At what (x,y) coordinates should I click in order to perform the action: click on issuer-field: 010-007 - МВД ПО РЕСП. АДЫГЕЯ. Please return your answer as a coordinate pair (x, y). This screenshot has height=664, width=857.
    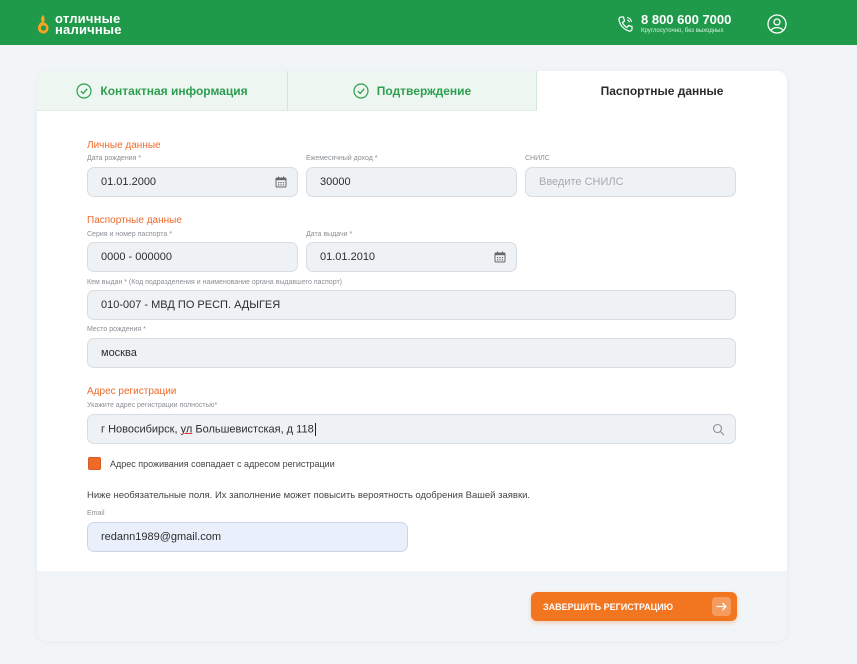
    Looking at the image, I should click on (411, 305).